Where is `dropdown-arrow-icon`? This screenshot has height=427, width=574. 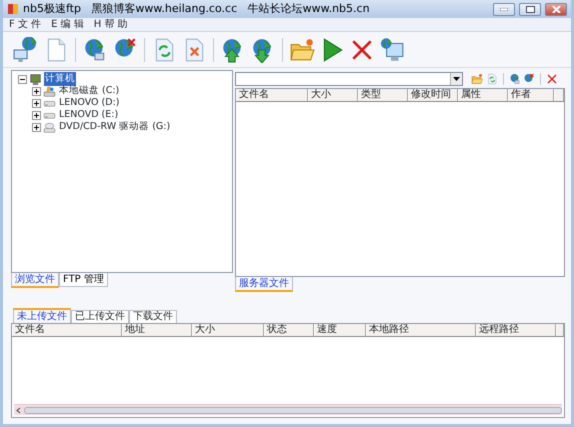 dropdown-arrow-icon is located at coordinates (456, 79).